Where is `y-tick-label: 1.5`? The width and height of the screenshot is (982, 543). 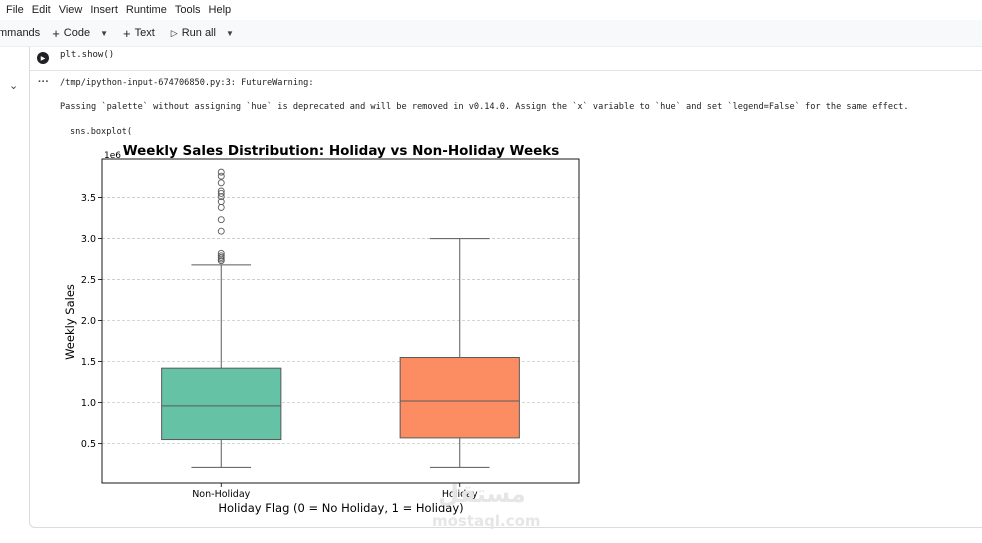 y-tick-label: 1.5 is located at coordinates (88, 362).